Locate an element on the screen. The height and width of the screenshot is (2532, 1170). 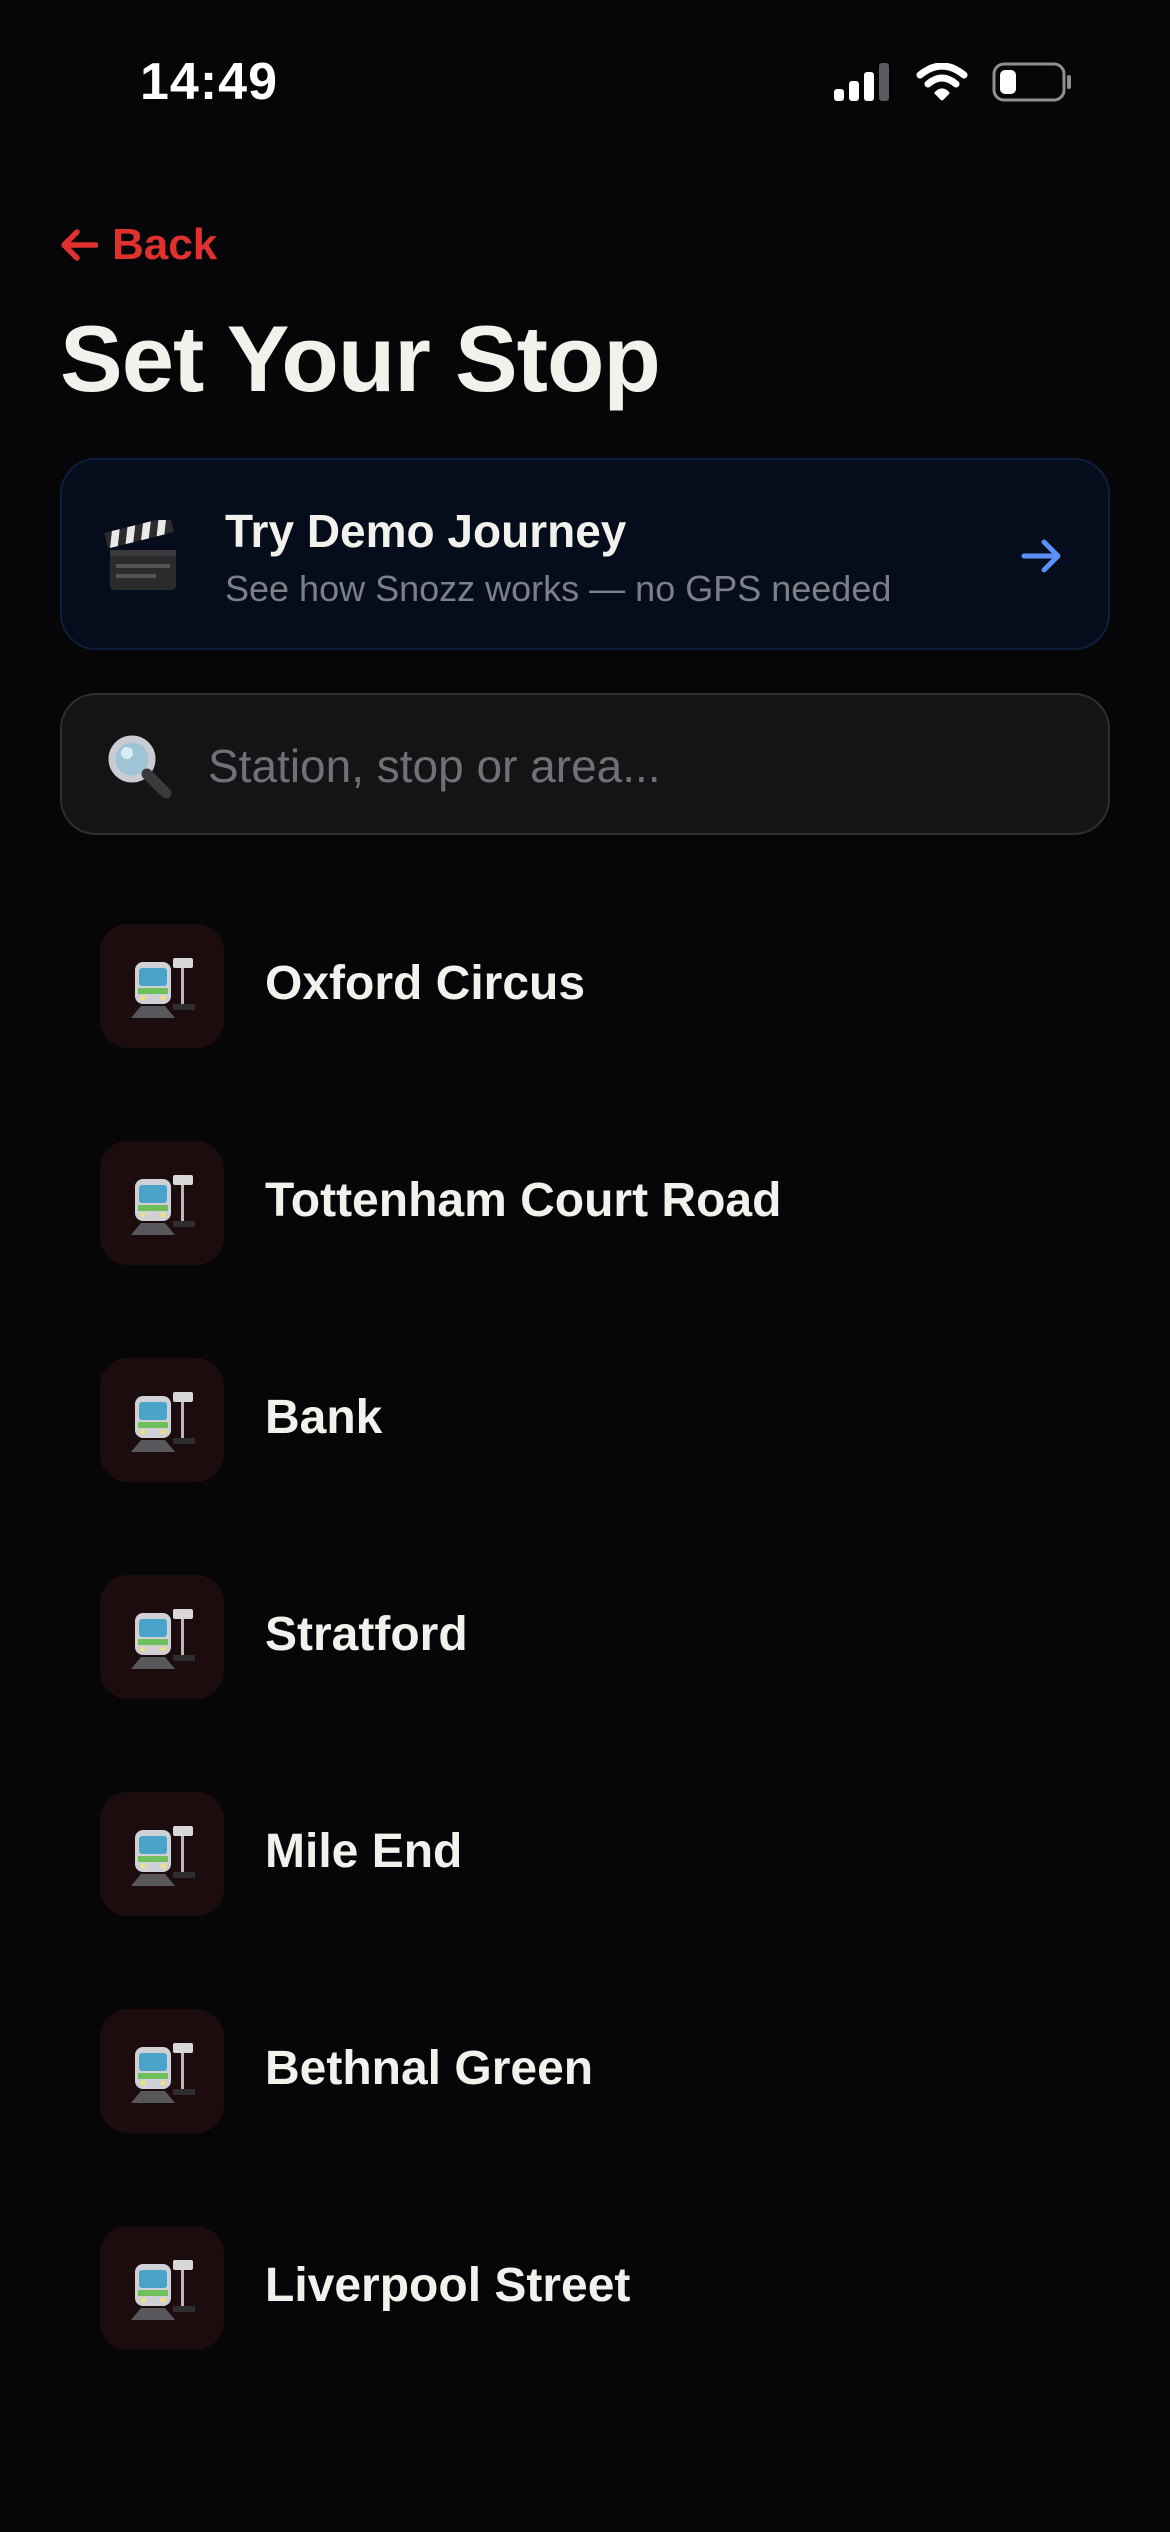
stop-name: Oxford Circus is located at coordinates (425, 983).